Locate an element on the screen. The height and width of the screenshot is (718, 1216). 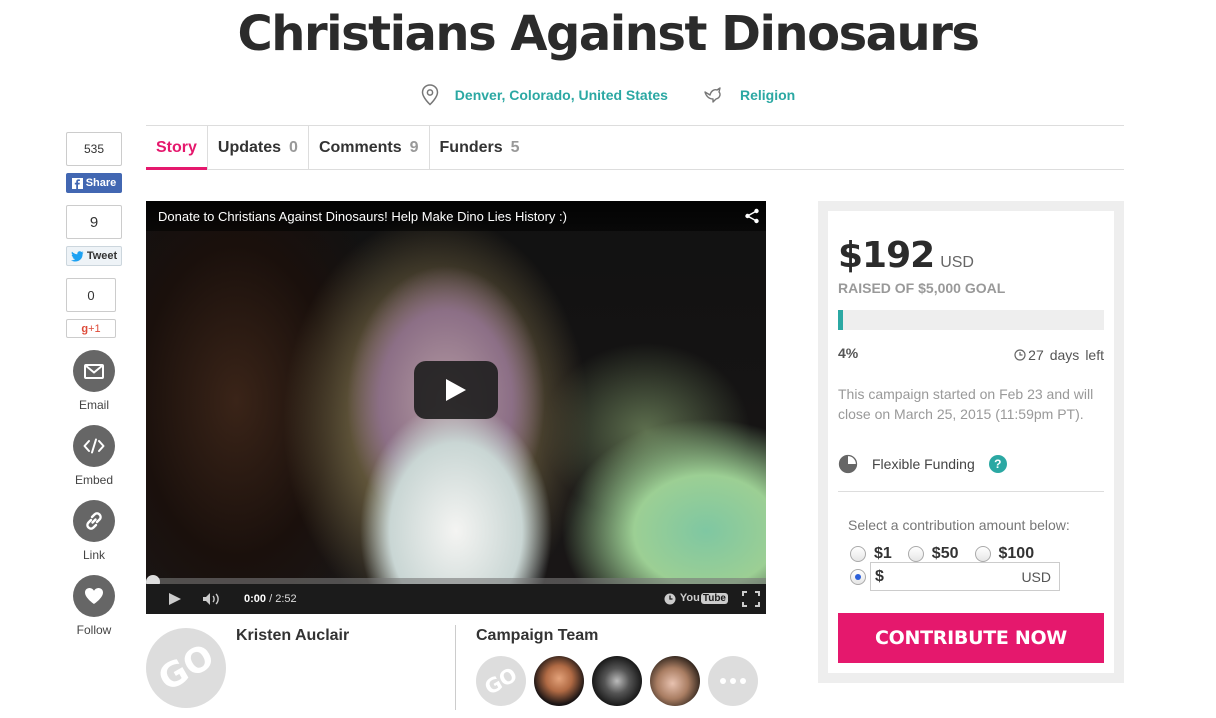
contribution-option: $100 is located at coordinates (1004, 554).